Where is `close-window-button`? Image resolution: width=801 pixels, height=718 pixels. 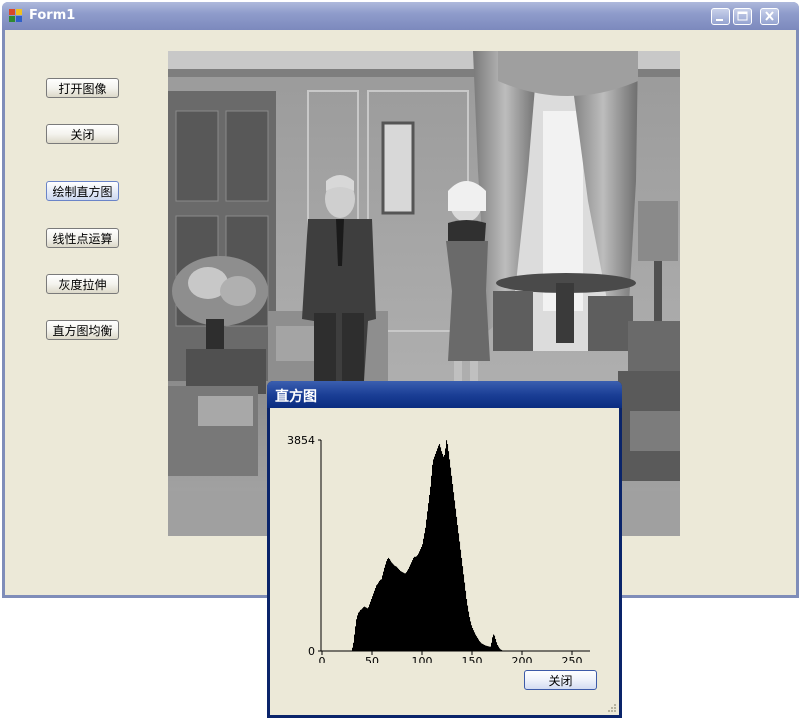
close-window-button is located at coordinates (769, 16).